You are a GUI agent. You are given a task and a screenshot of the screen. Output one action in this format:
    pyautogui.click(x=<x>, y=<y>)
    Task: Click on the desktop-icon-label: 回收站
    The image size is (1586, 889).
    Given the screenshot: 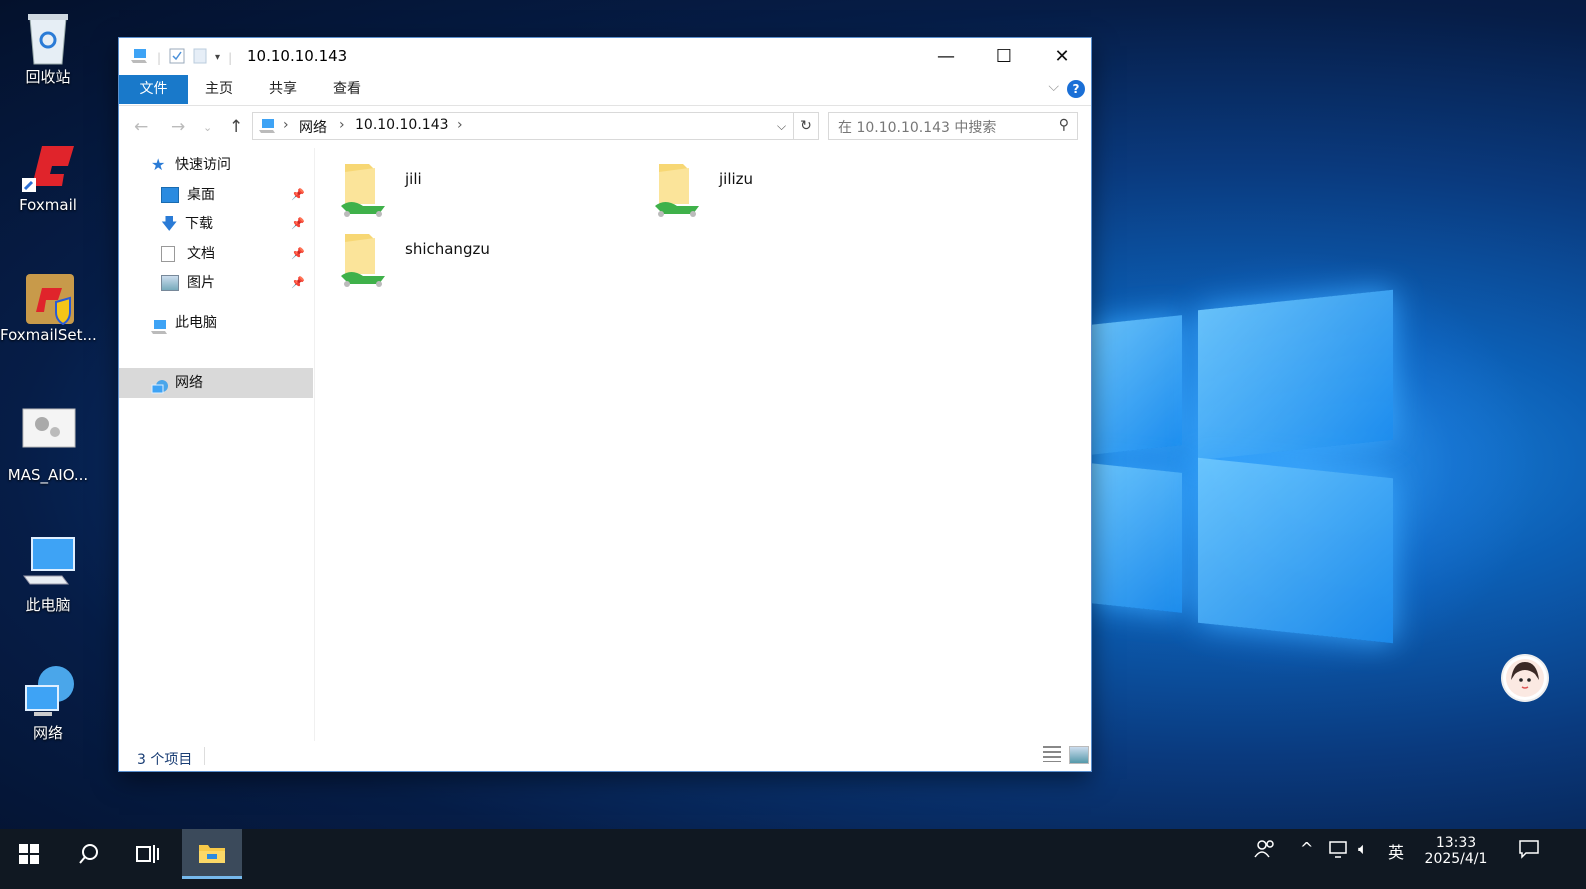 What is the action you would take?
    pyautogui.click(x=48, y=77)
    